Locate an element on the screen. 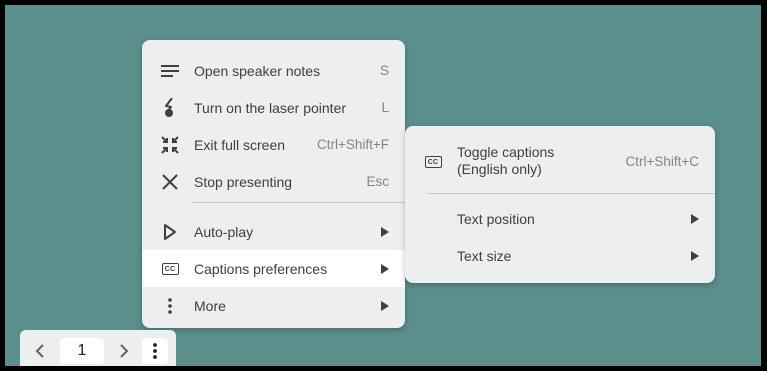  menu-item-label: More is located at coordinates (210, 305).